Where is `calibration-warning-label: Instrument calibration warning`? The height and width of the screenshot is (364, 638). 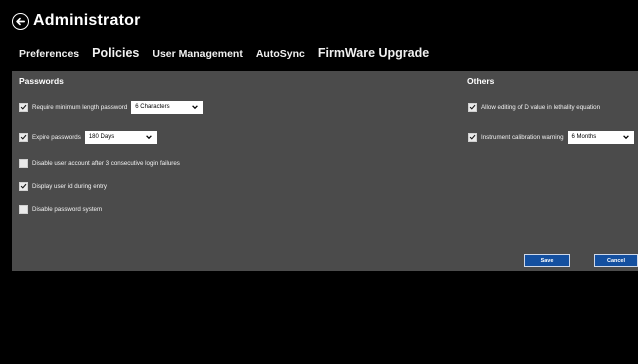
calibration-warning-label: Instrument calibration warning is located at coordinates (522, 137).